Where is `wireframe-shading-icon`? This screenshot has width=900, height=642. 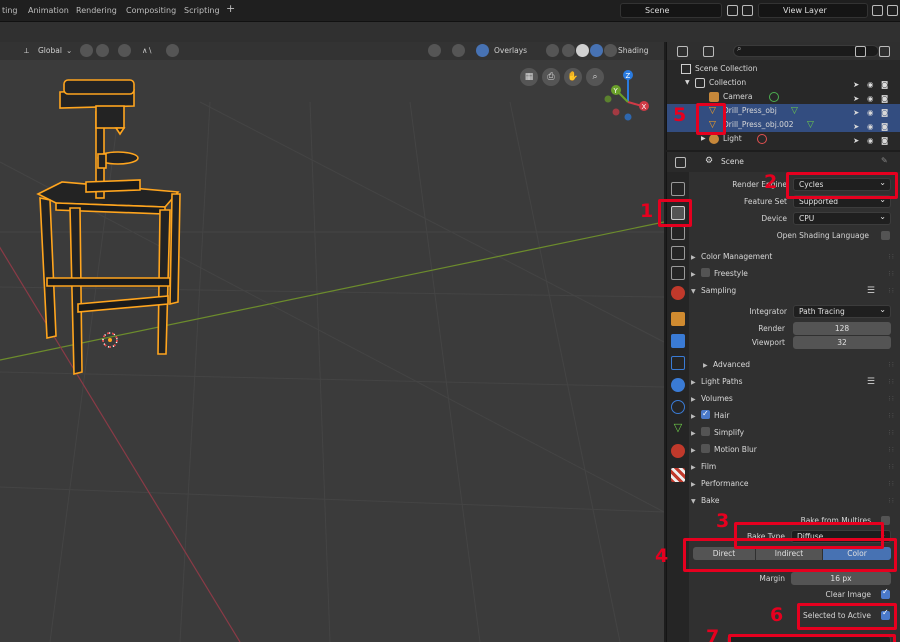
wireframe-shading-icon is located at coordinates (568, 50).